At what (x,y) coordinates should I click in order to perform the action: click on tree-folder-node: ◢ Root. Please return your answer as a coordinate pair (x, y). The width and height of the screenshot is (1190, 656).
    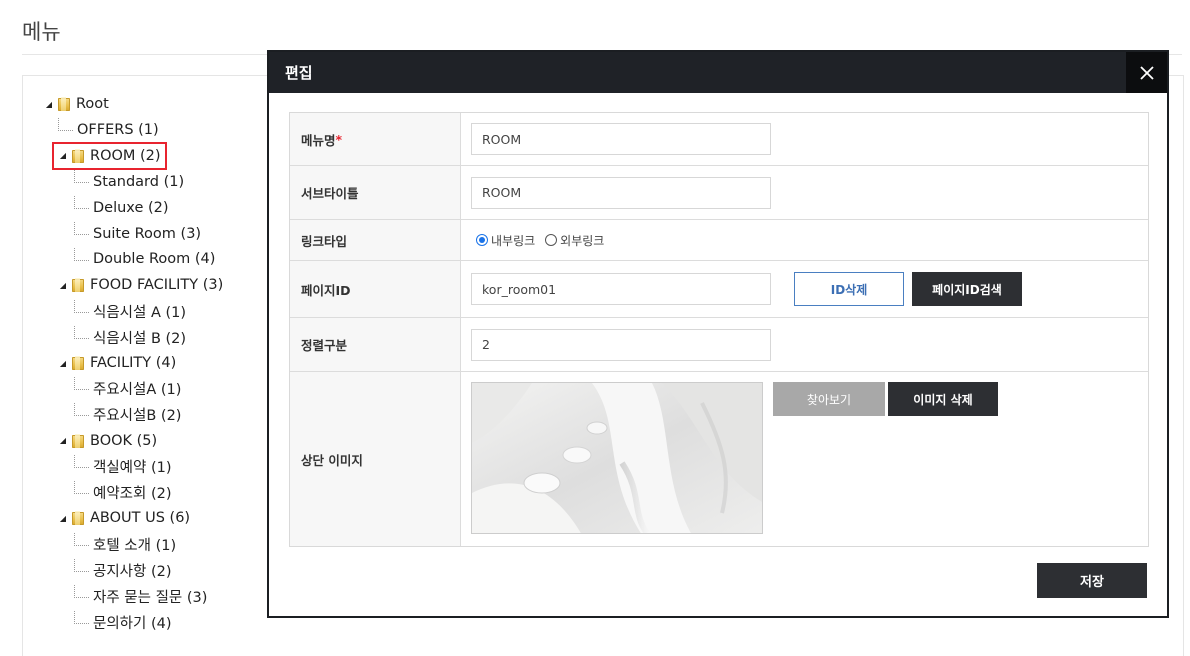
    Looking at the image, I should click on (76, 104).